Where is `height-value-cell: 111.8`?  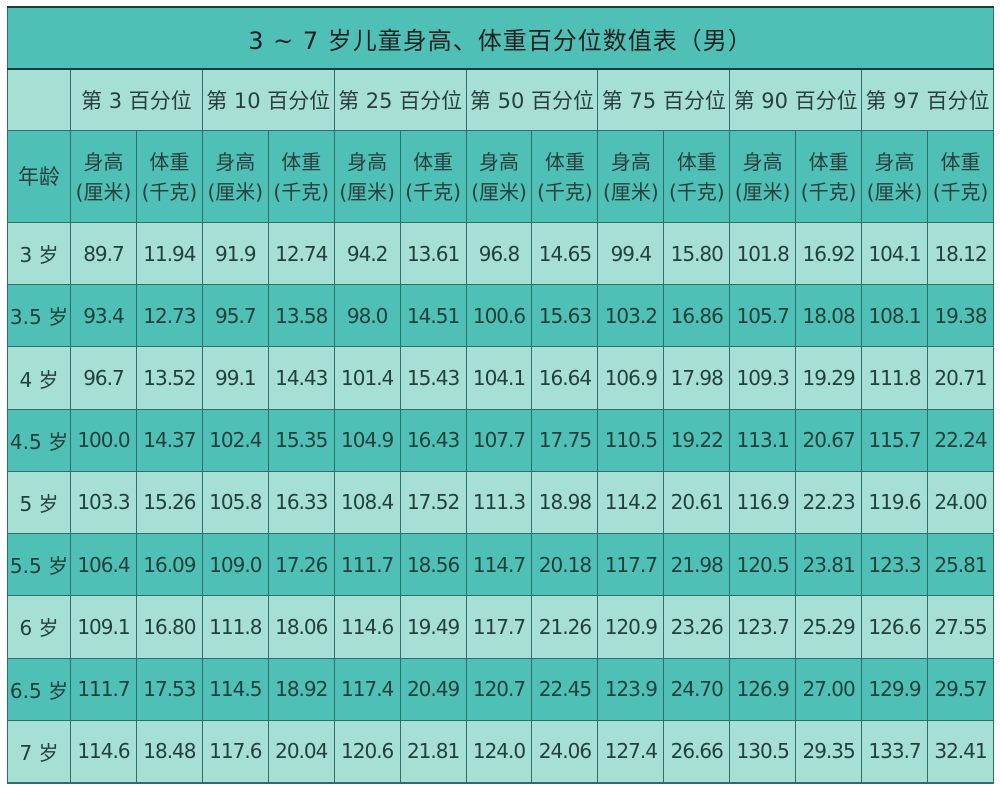
height-value-cell: 111.8 is located at coordinates (235, 627).